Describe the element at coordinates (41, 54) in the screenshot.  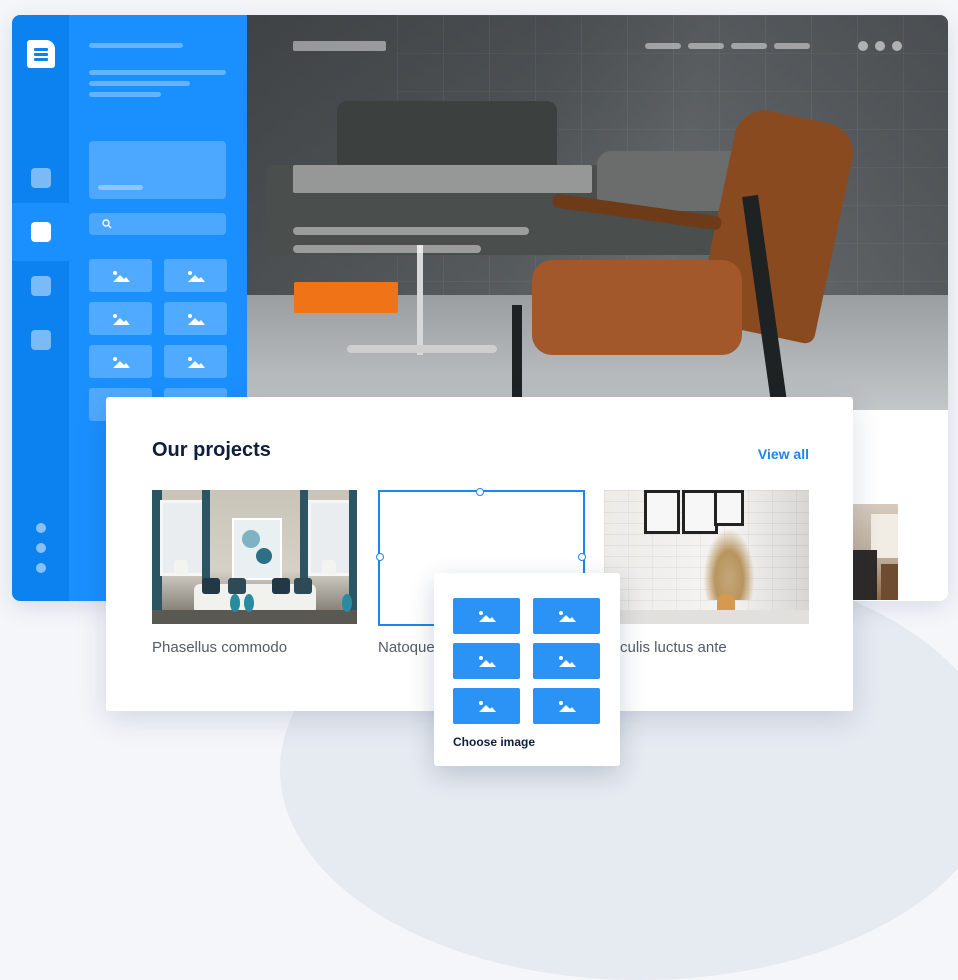
I see `editor-logo-icon` at that location.